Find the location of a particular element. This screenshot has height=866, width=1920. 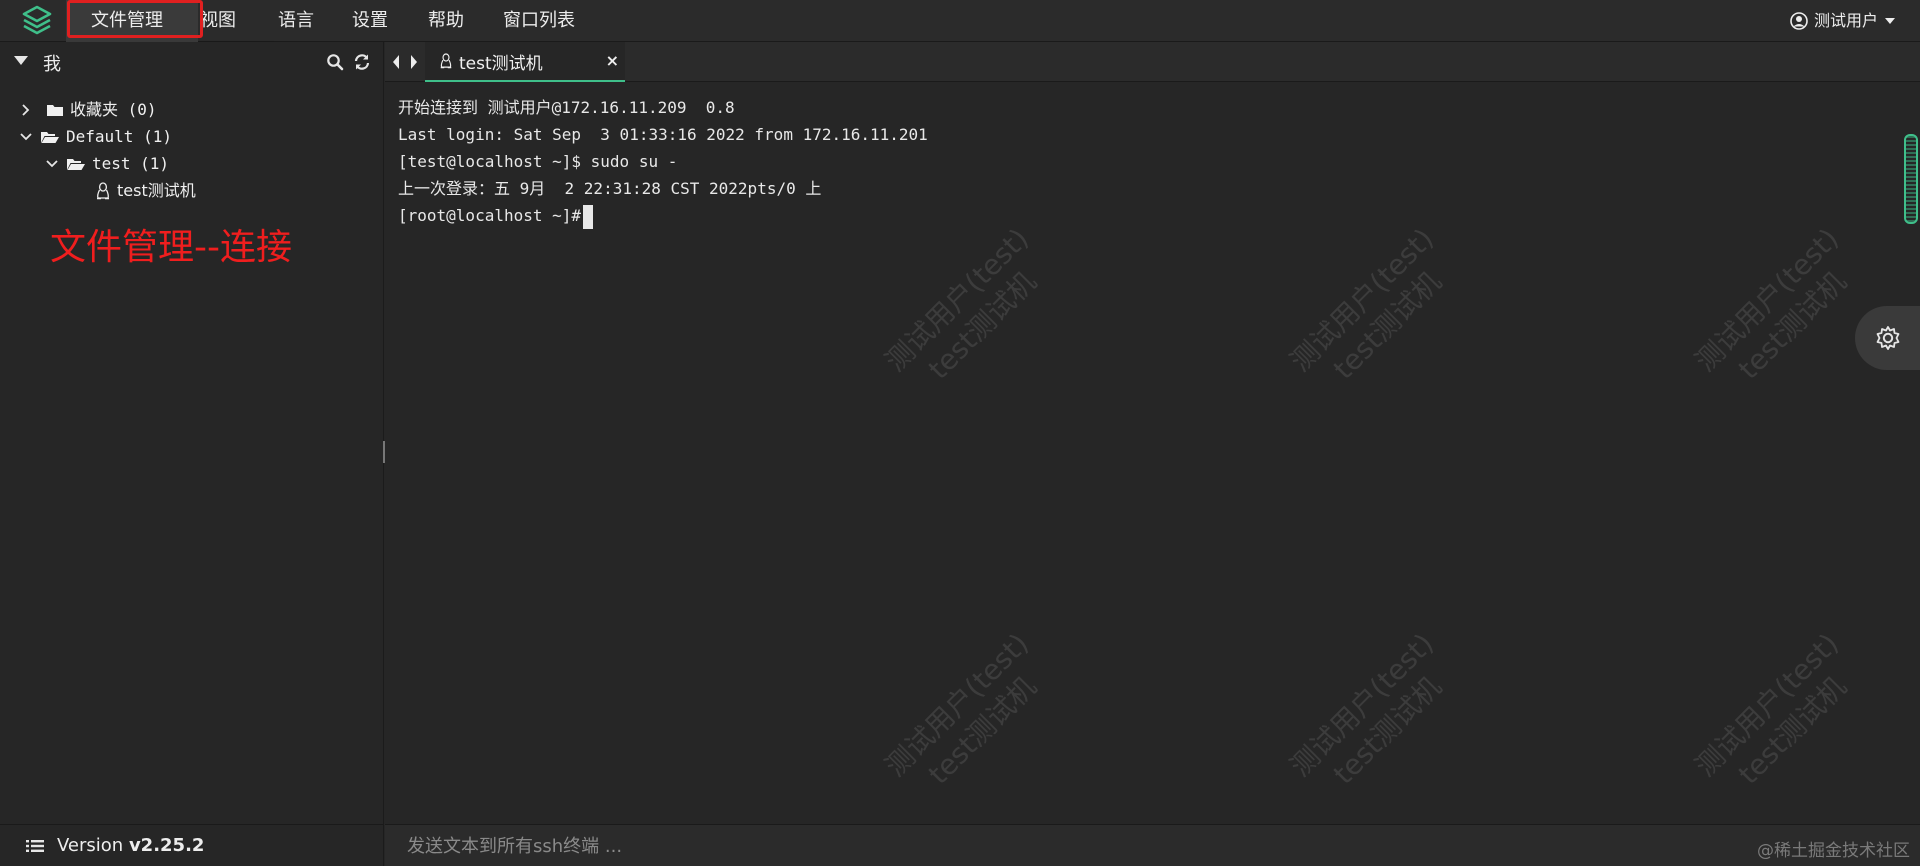

tab-nav-arrows-icon is located at coordinates (406, 62).